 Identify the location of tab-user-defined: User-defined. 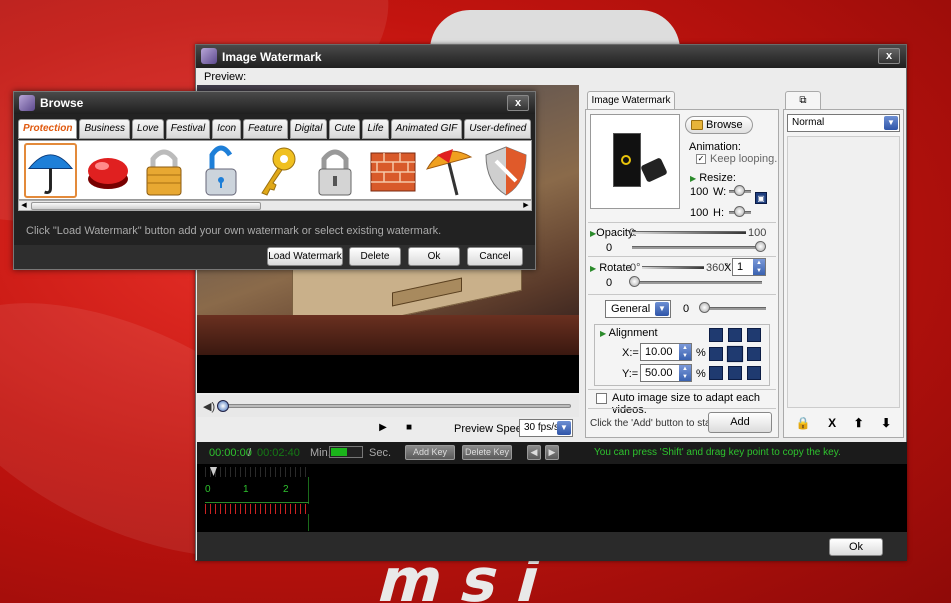
(498, 129).